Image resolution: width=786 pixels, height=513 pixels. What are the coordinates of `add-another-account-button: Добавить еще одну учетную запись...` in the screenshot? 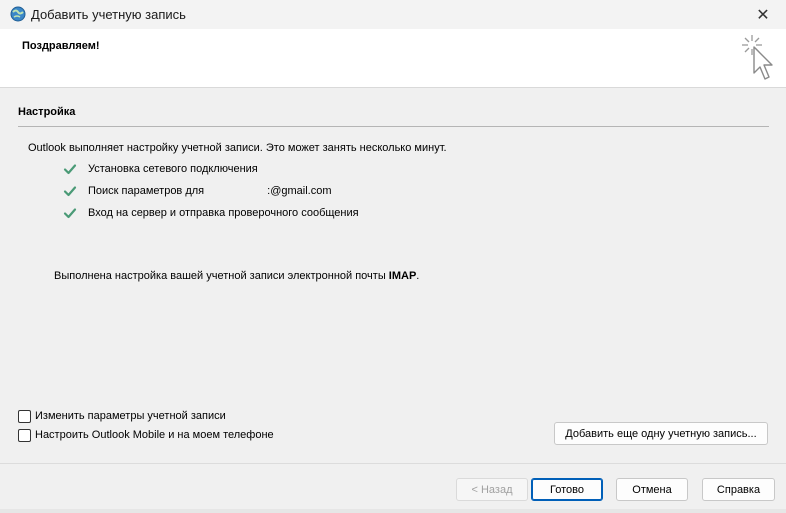 It's located at (661, 433).